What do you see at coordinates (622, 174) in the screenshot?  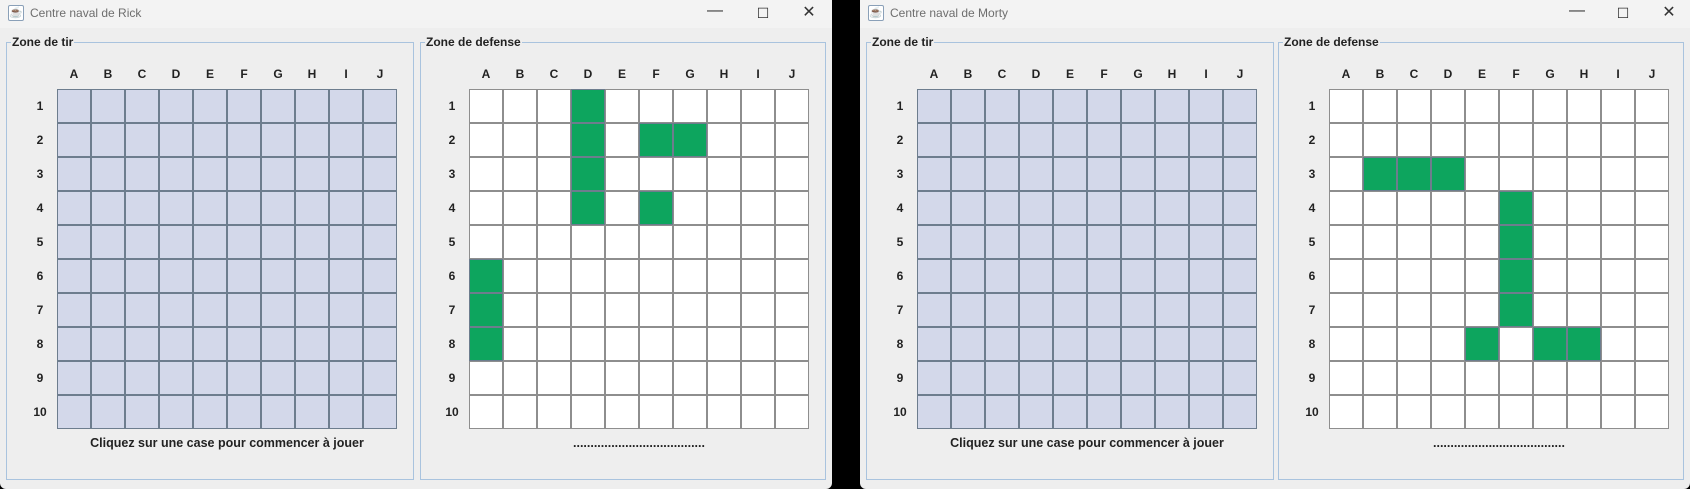 I see `defense-cell-e3` at bounding box center [622, 174].